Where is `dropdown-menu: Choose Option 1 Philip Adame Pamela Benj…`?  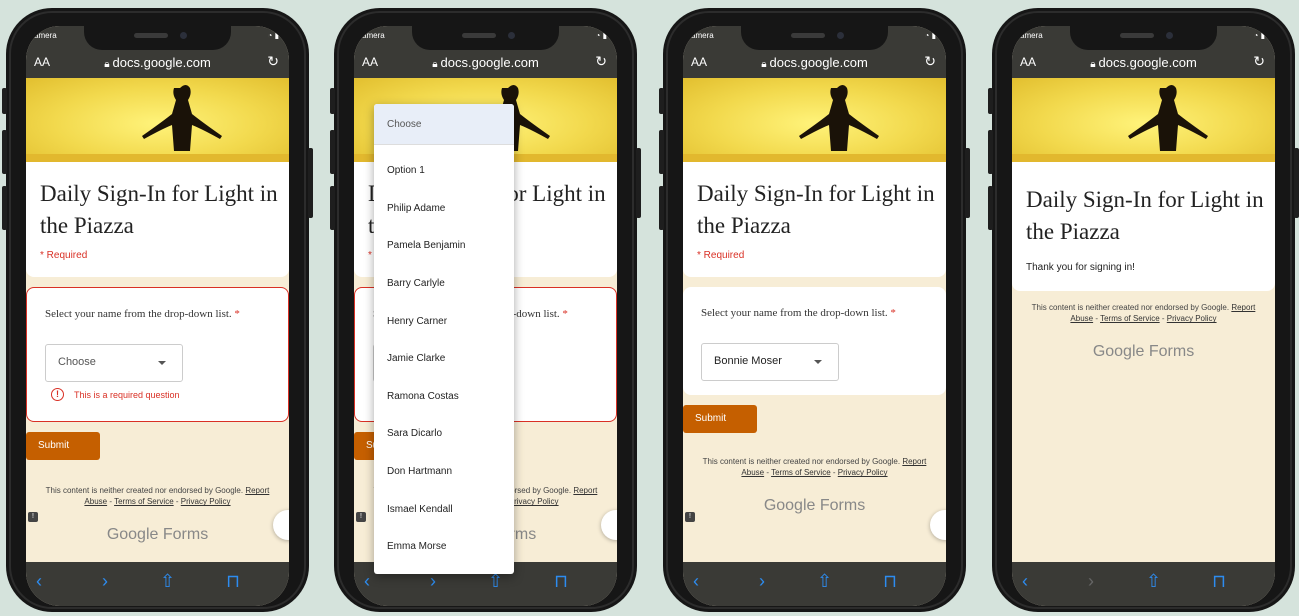 dropdown-menu: Choose Option 1 Philip Adame Pamela Benj… is located at coordinates (444, 339).